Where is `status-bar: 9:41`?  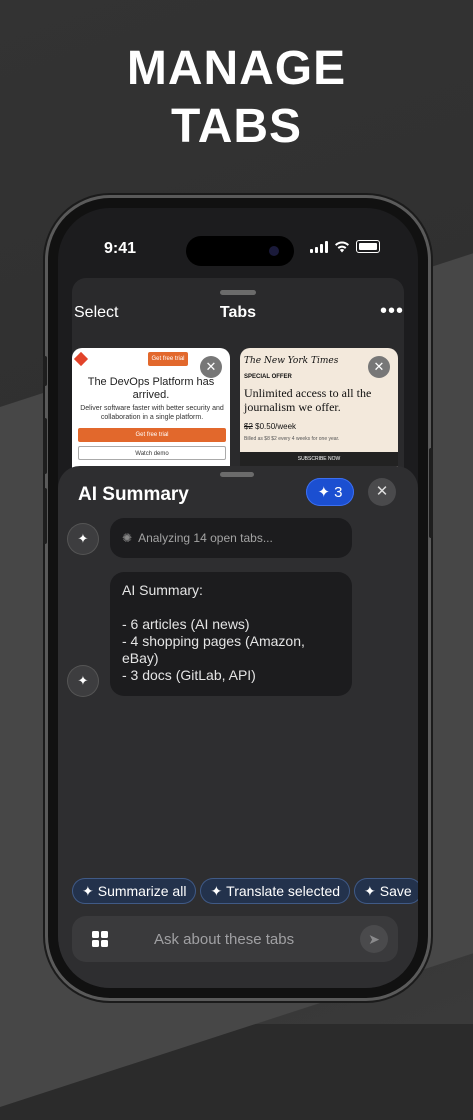
status-bar: 9:41 is located at coordinates (238, 251).